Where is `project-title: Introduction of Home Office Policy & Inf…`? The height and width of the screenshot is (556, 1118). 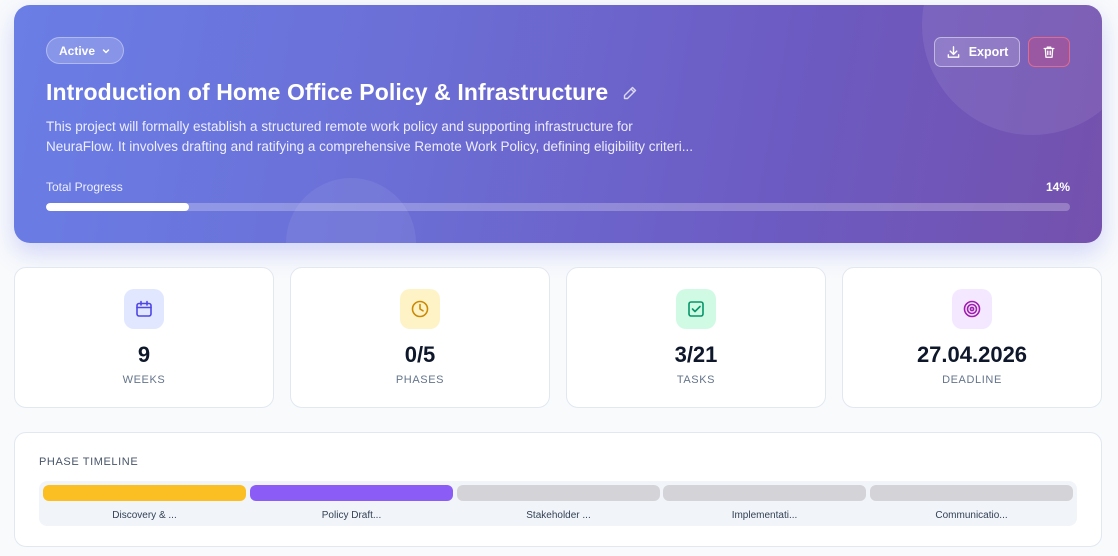 project-title: Introduction of Home Office Policy & Inf… is located at coordinates (327, 92).